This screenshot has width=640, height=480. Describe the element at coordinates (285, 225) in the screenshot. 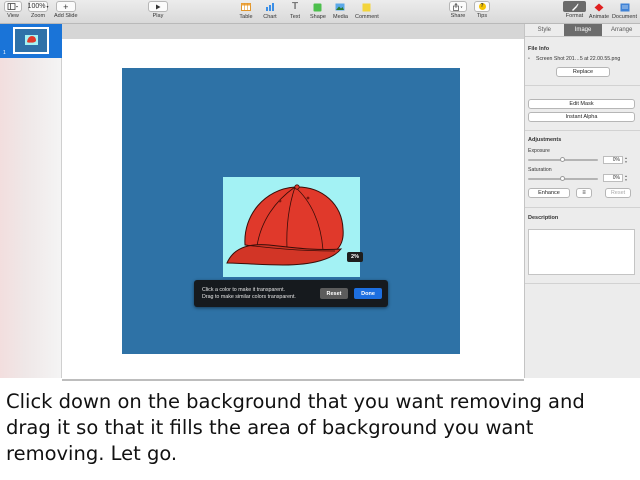

I see `baseball-cap-icon` at that location.